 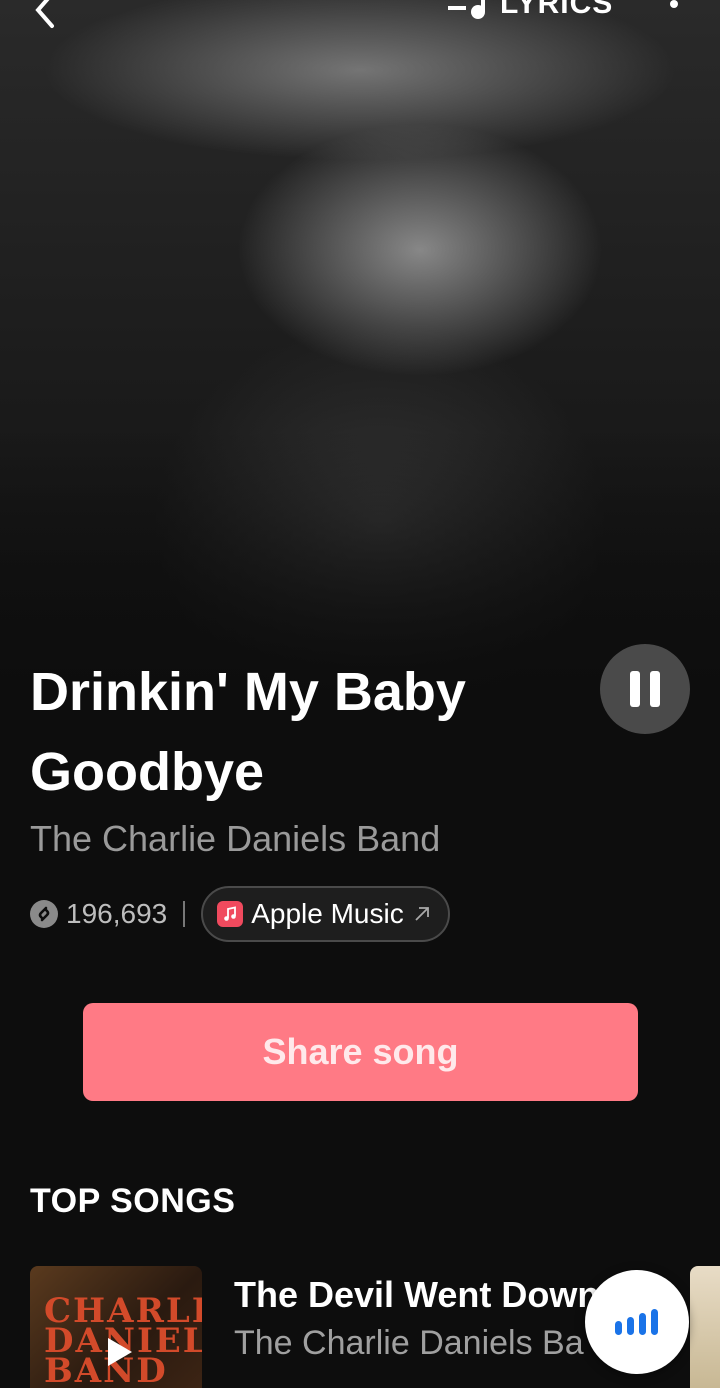 What do you see at coordinates (674, 10) in the screenshot?
I see `more-options-button` at bounding box center [674, 10].